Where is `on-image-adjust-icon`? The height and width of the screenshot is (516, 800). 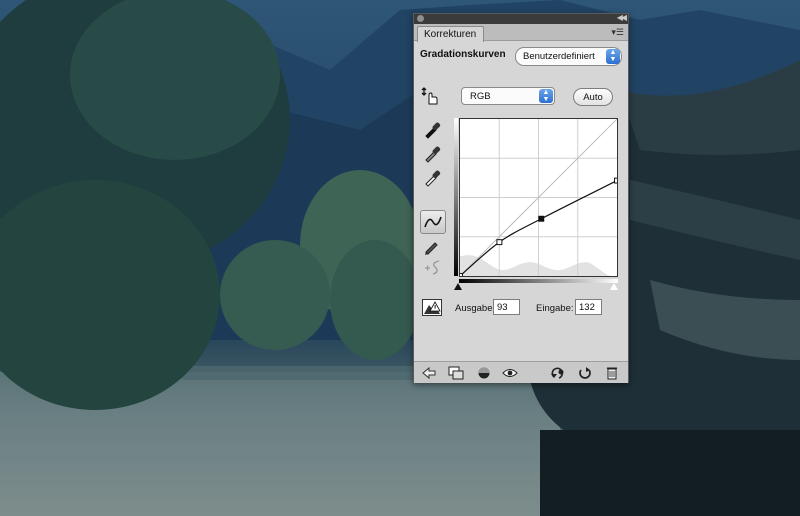
on-image-adjust-icon is located at coordinates (430, 96).